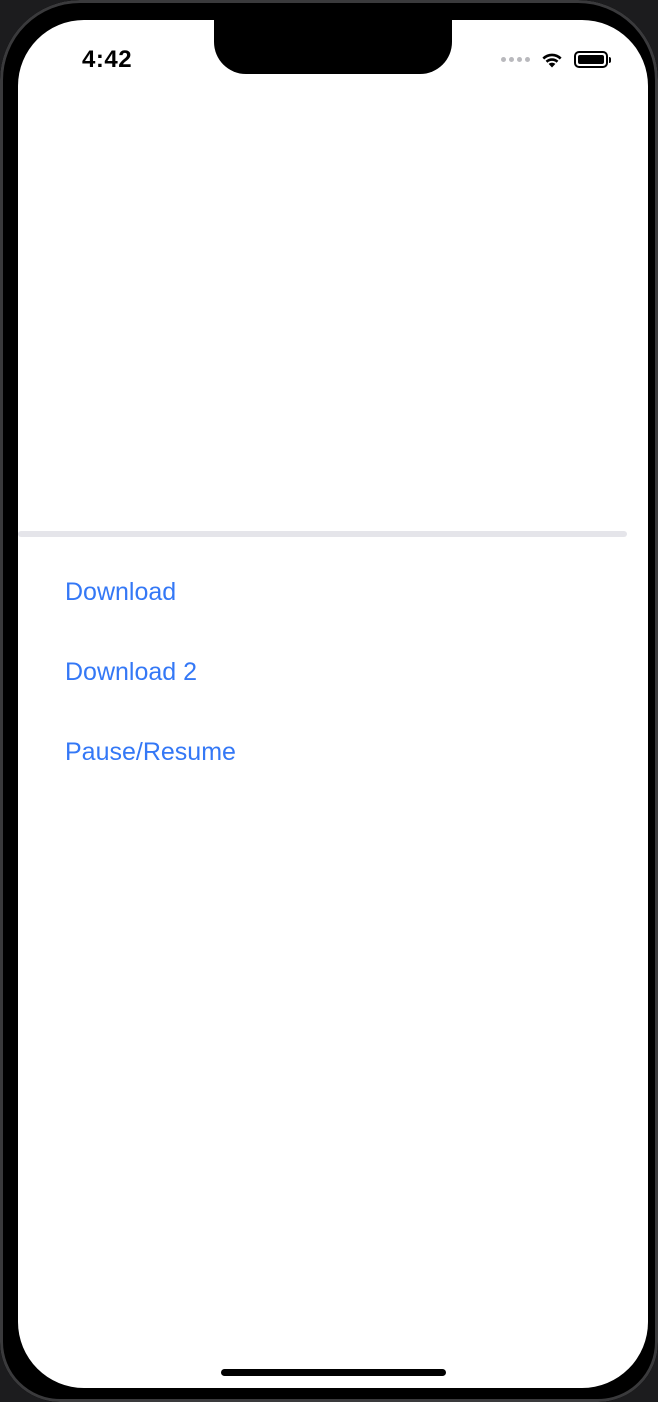 This screenshot has height=1402, width=658. What do you see at coordinates (333, 1372) in the screenshot?
I see `home-indicator` at bounding box center [333, 1372].